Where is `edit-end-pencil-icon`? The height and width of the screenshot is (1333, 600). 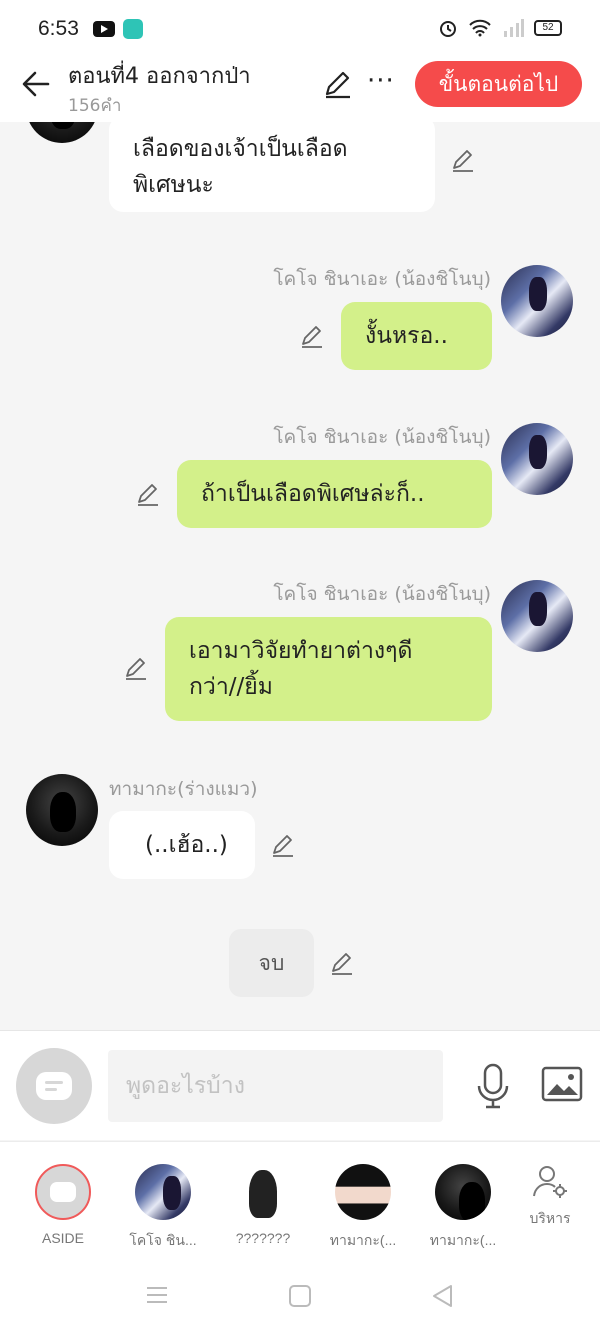 edit-end-pencil-icon is located at coordinates (342, 963).